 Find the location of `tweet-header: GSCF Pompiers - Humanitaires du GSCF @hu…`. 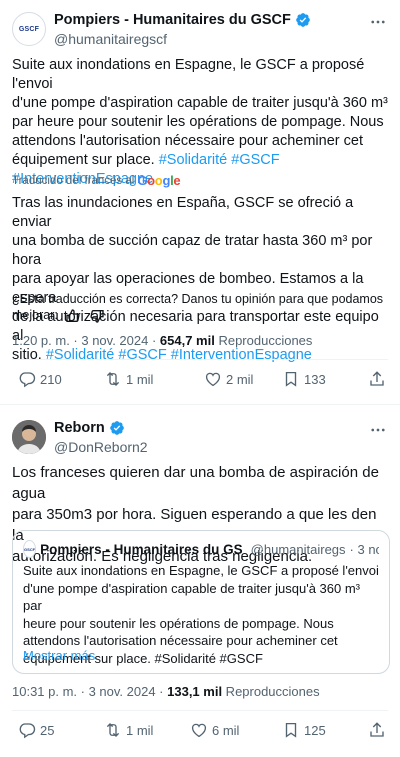

tweet-header: GSCF Pompiers - Humanitaires du GSCF @hu… is located at coordinates (200, 32).